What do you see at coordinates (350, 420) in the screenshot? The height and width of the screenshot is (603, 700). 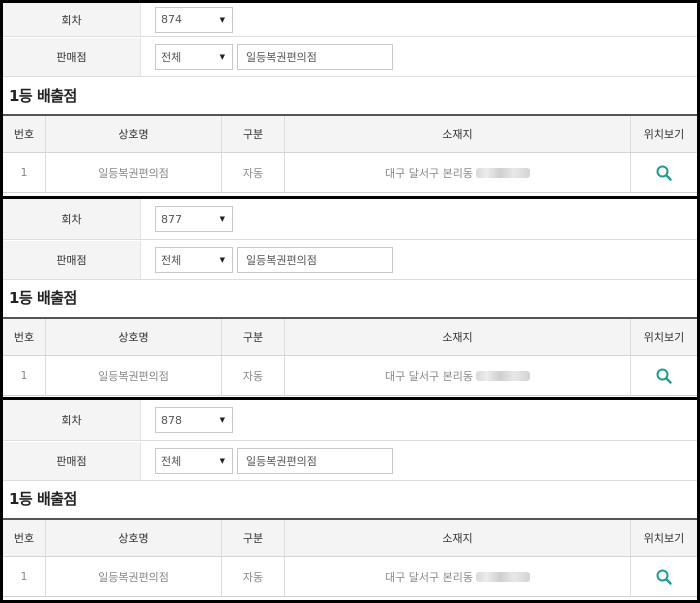 I see `round-row: 회차 878 ▼` at bounding box center [350, 420].